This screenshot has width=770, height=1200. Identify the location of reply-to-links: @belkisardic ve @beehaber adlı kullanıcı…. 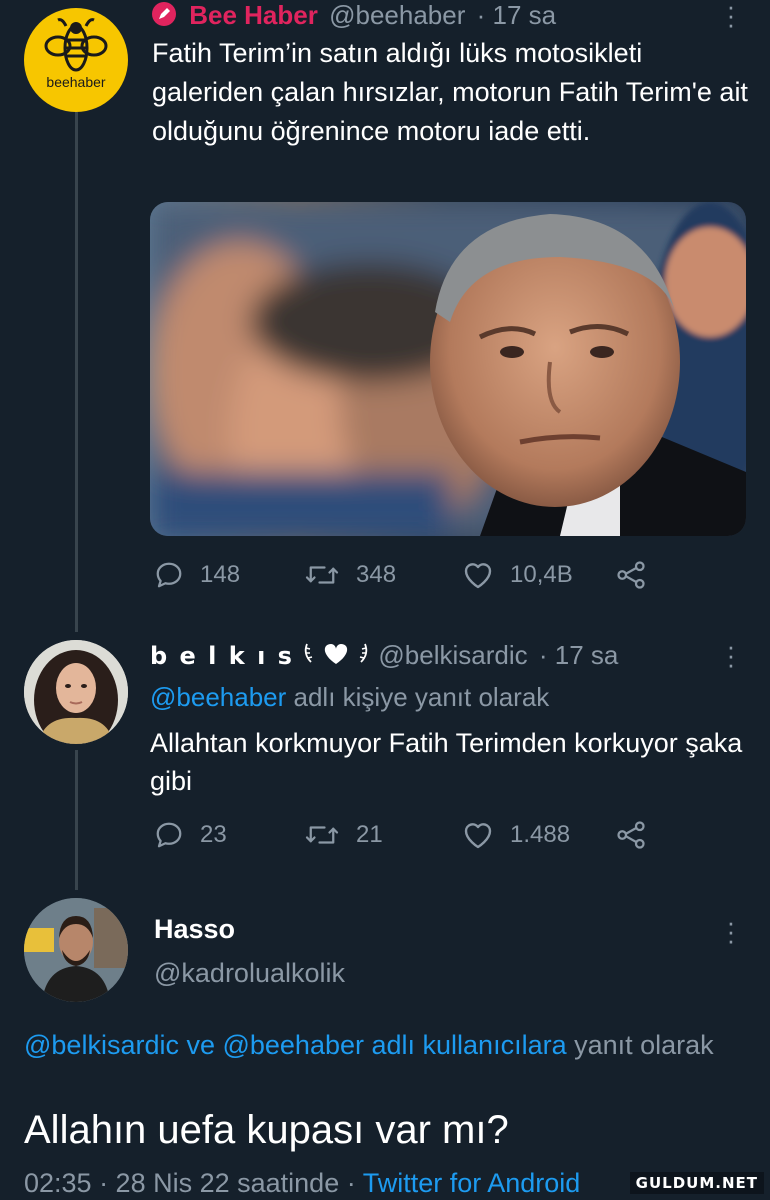
(295, 1045).